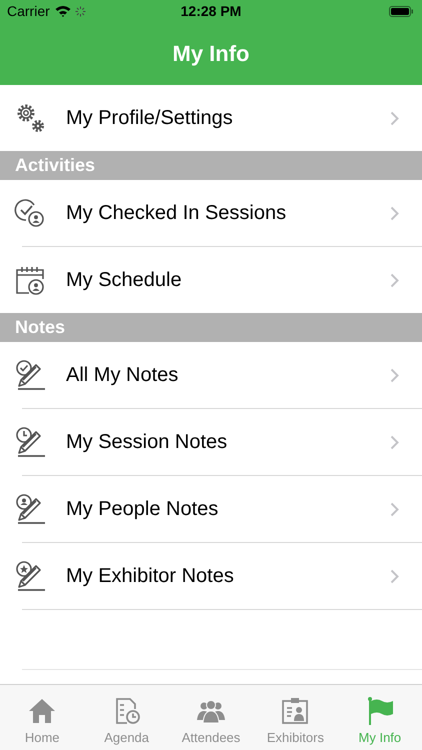 Image resolution: width=422 pixels, height=750 pixels. I want to click on menu-row: My Exhibitor Notes, so click(211, 576).